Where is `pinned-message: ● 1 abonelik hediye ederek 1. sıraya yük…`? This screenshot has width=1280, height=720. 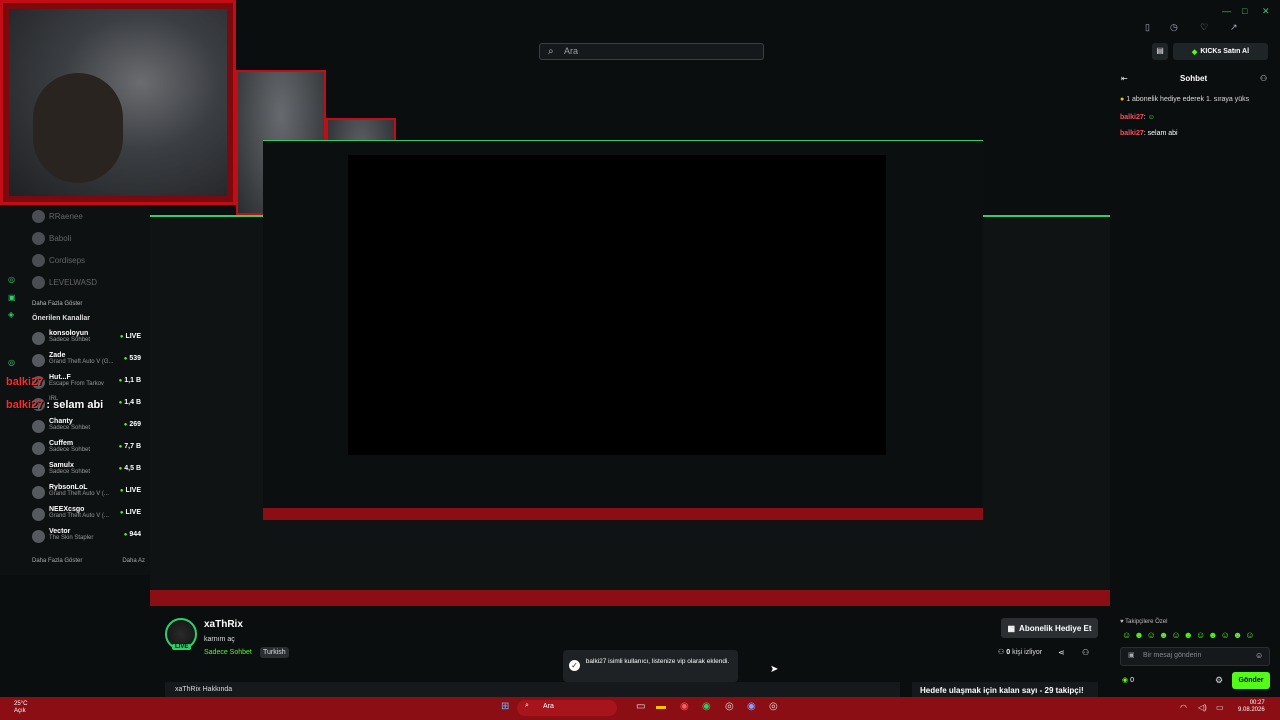 pinned-message: ● 1 abonelik hediye ederek 1. sıraya yük… is located at coordinates (1185, 99).